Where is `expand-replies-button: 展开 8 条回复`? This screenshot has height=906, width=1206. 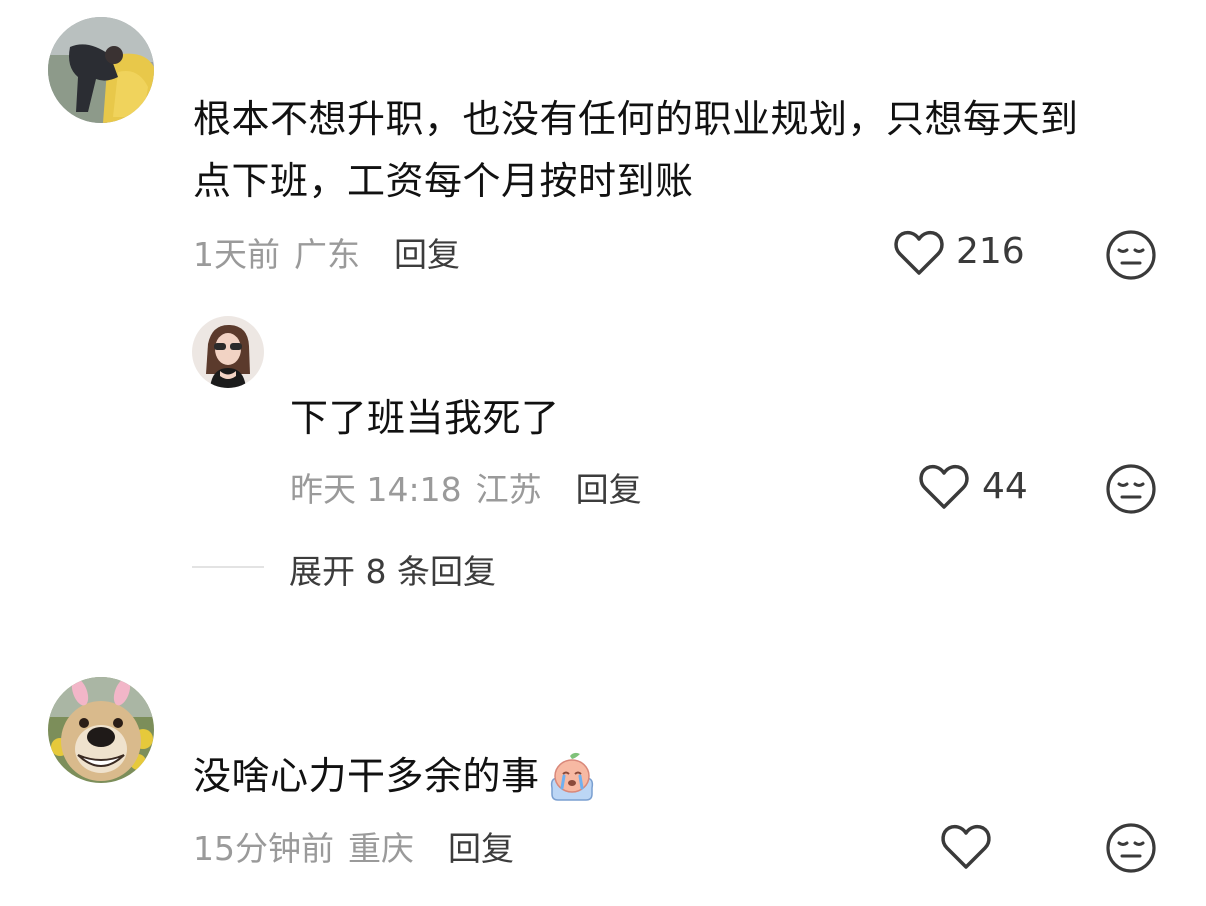
expand-replies-button: 展开 8 条回复 is located at coordinates (392, 569).